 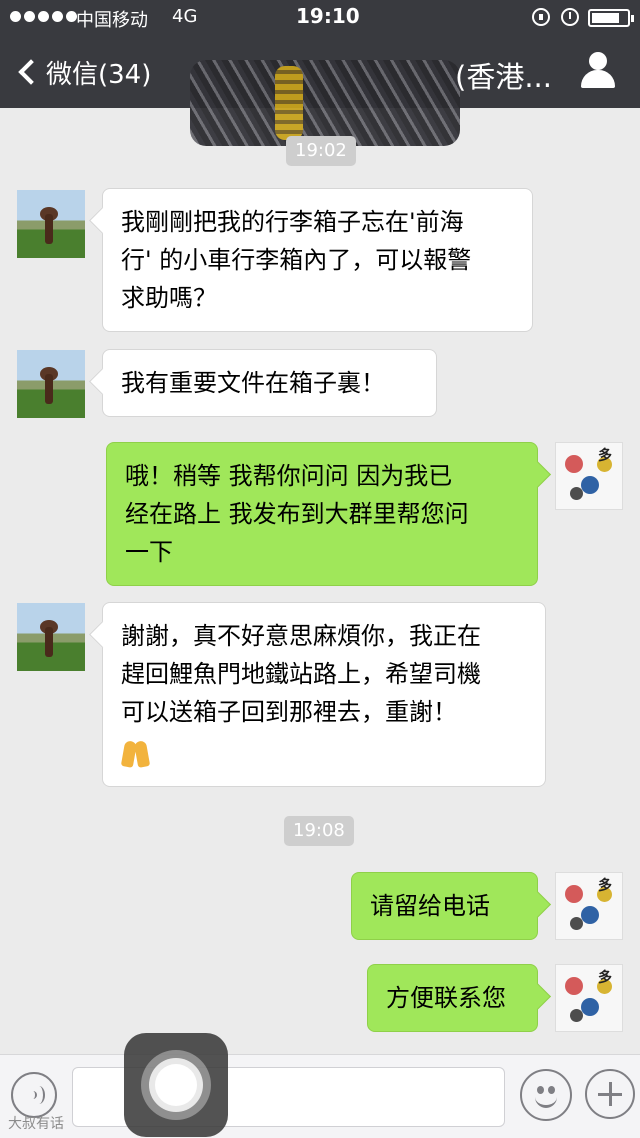 I want to click on rotation-lock-icon, so click(x=541, y=17).